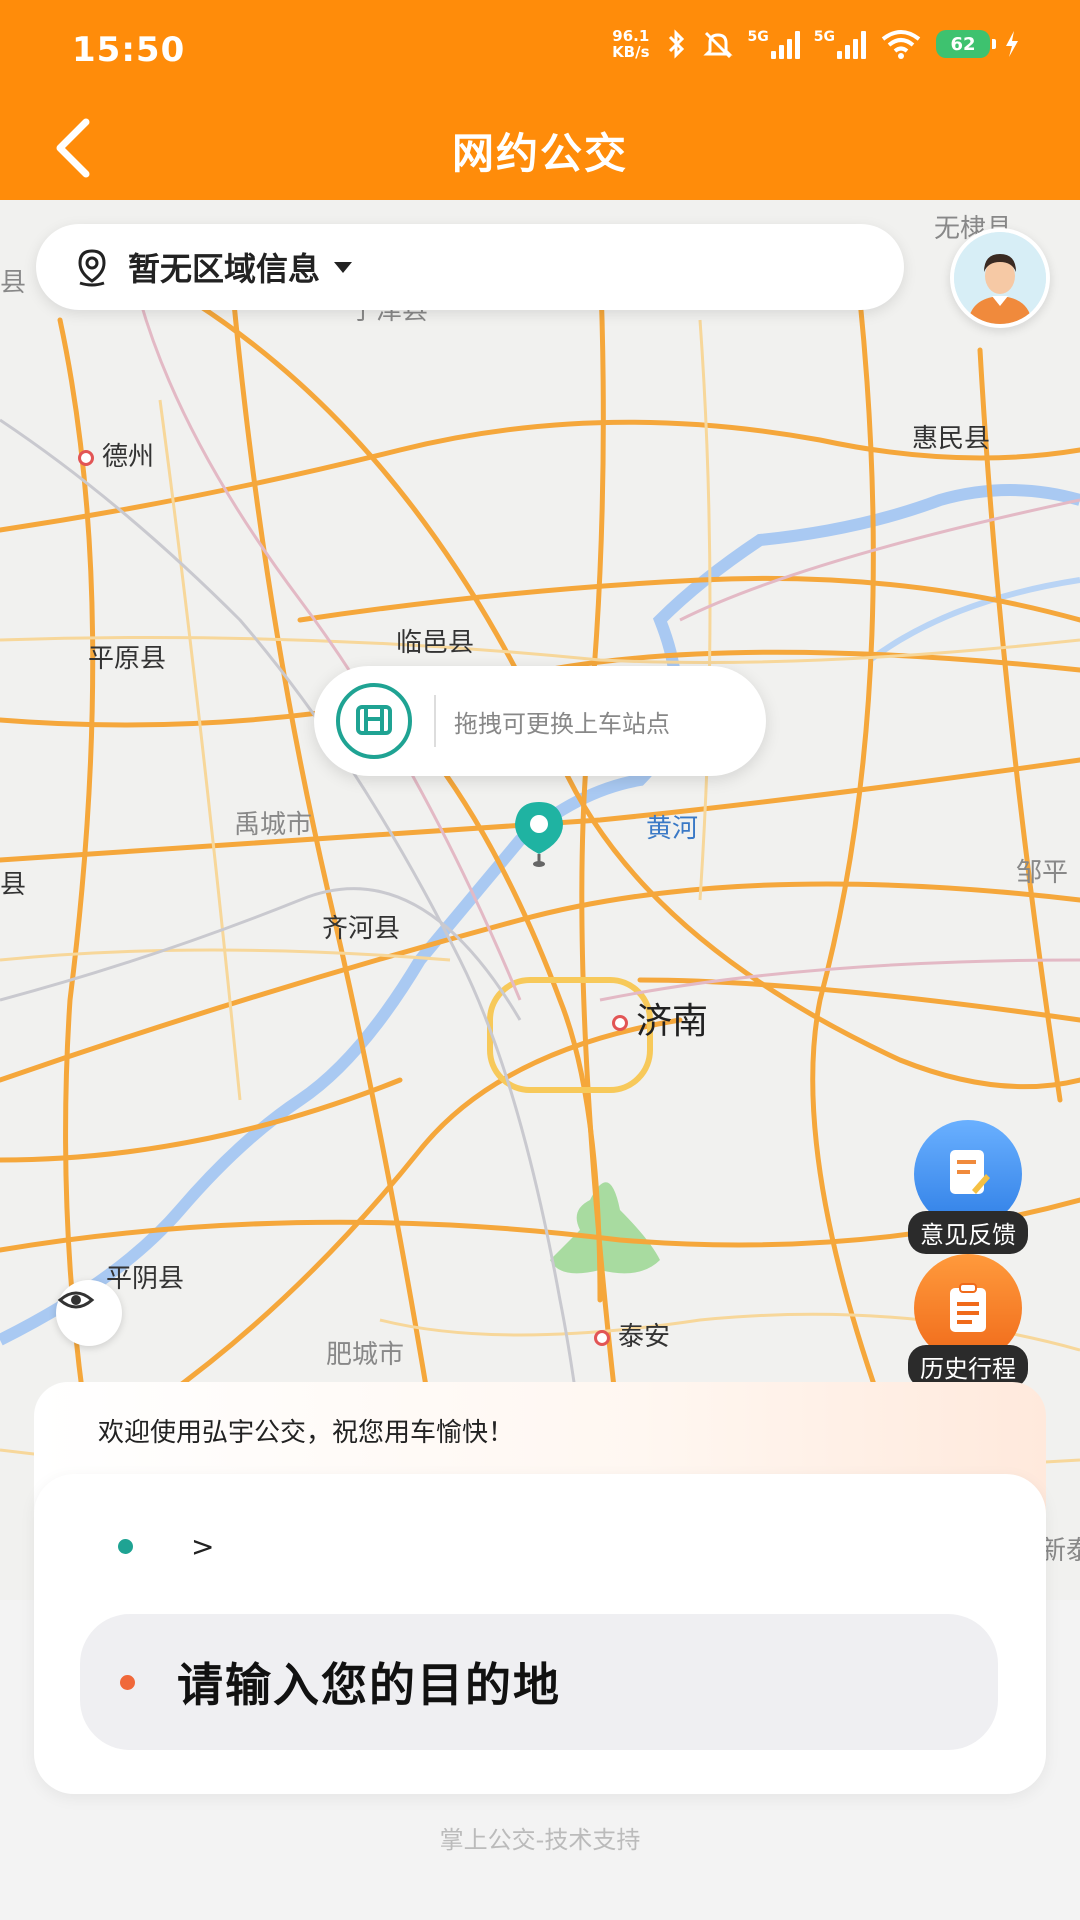  What do you see at coordinates (224, 269) in the screenshot?
I see `region-label: 暂无区域信息` at bounding box center [224, 269].